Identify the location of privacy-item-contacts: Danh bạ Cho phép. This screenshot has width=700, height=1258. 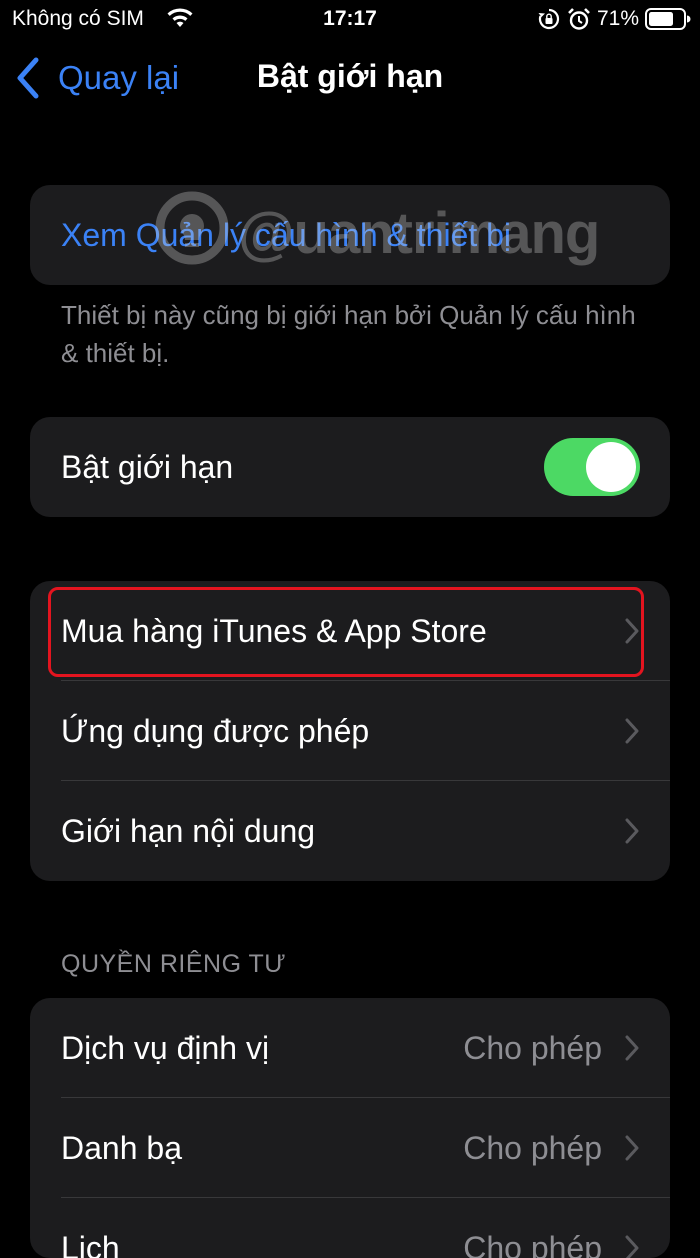
(350, 1148).